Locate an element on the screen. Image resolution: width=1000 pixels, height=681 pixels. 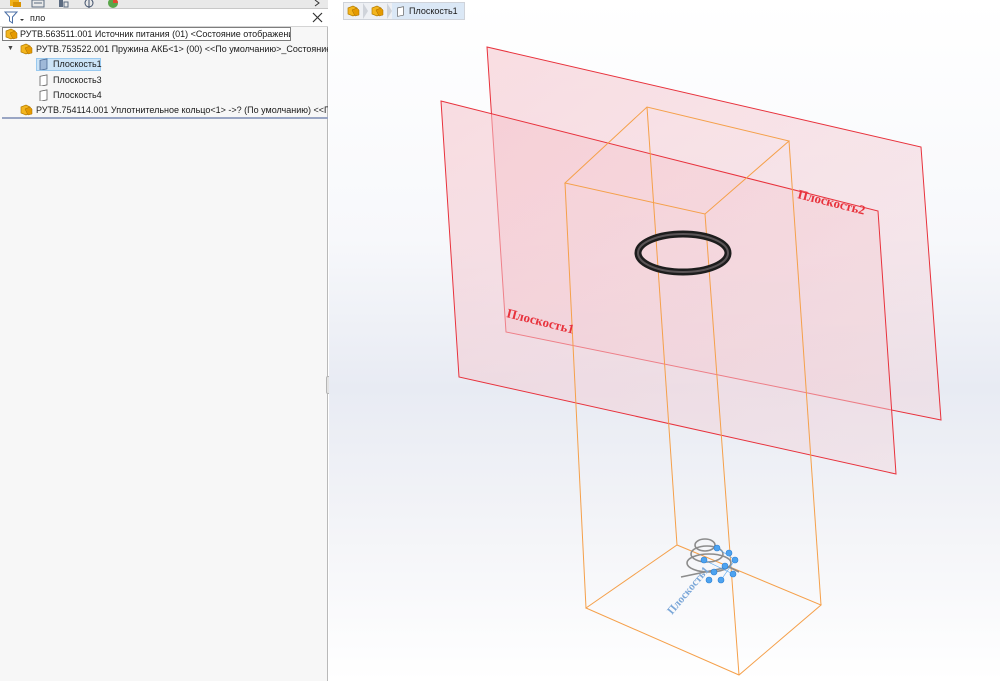
tabs-scroll-right is located at coordinates (320, 4).